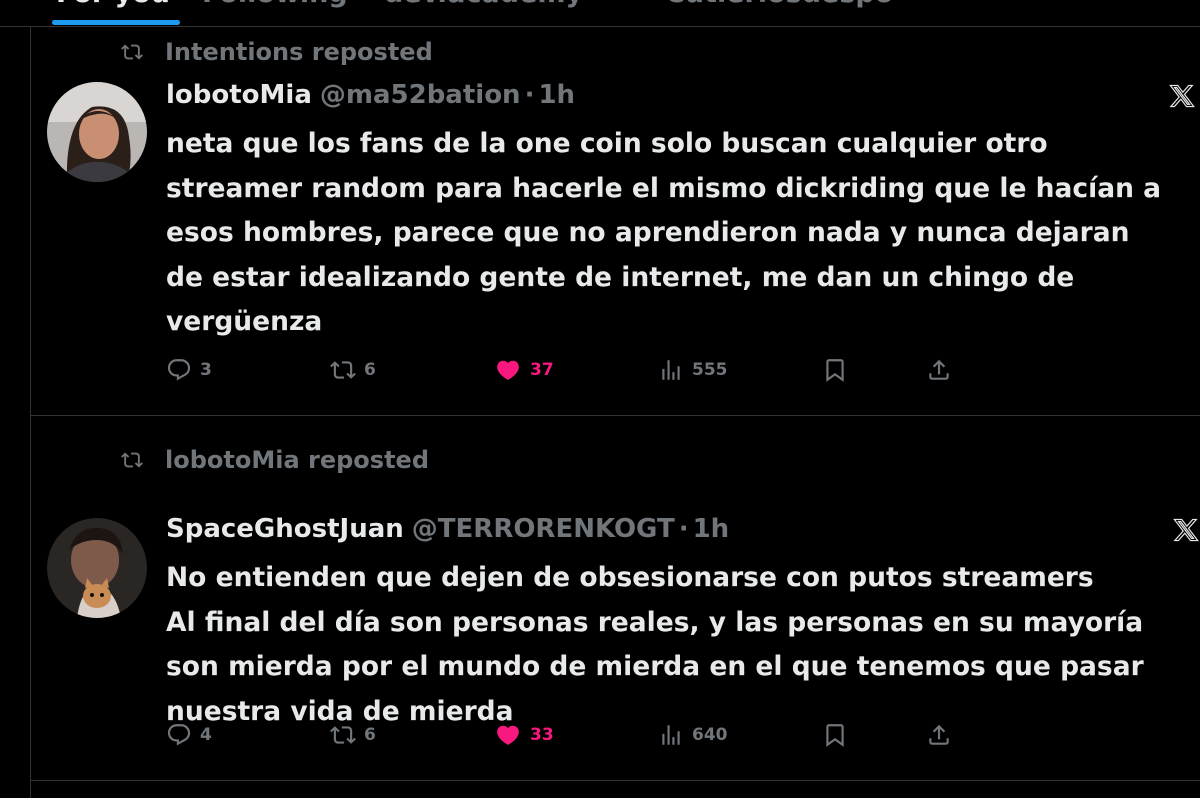 Image resolution: width=1200 pixels, height=798 pixels. What do you see at coordinates (542, 370) in the screenshot?
I see `like-count: 37` at bounding box center [542, 370].